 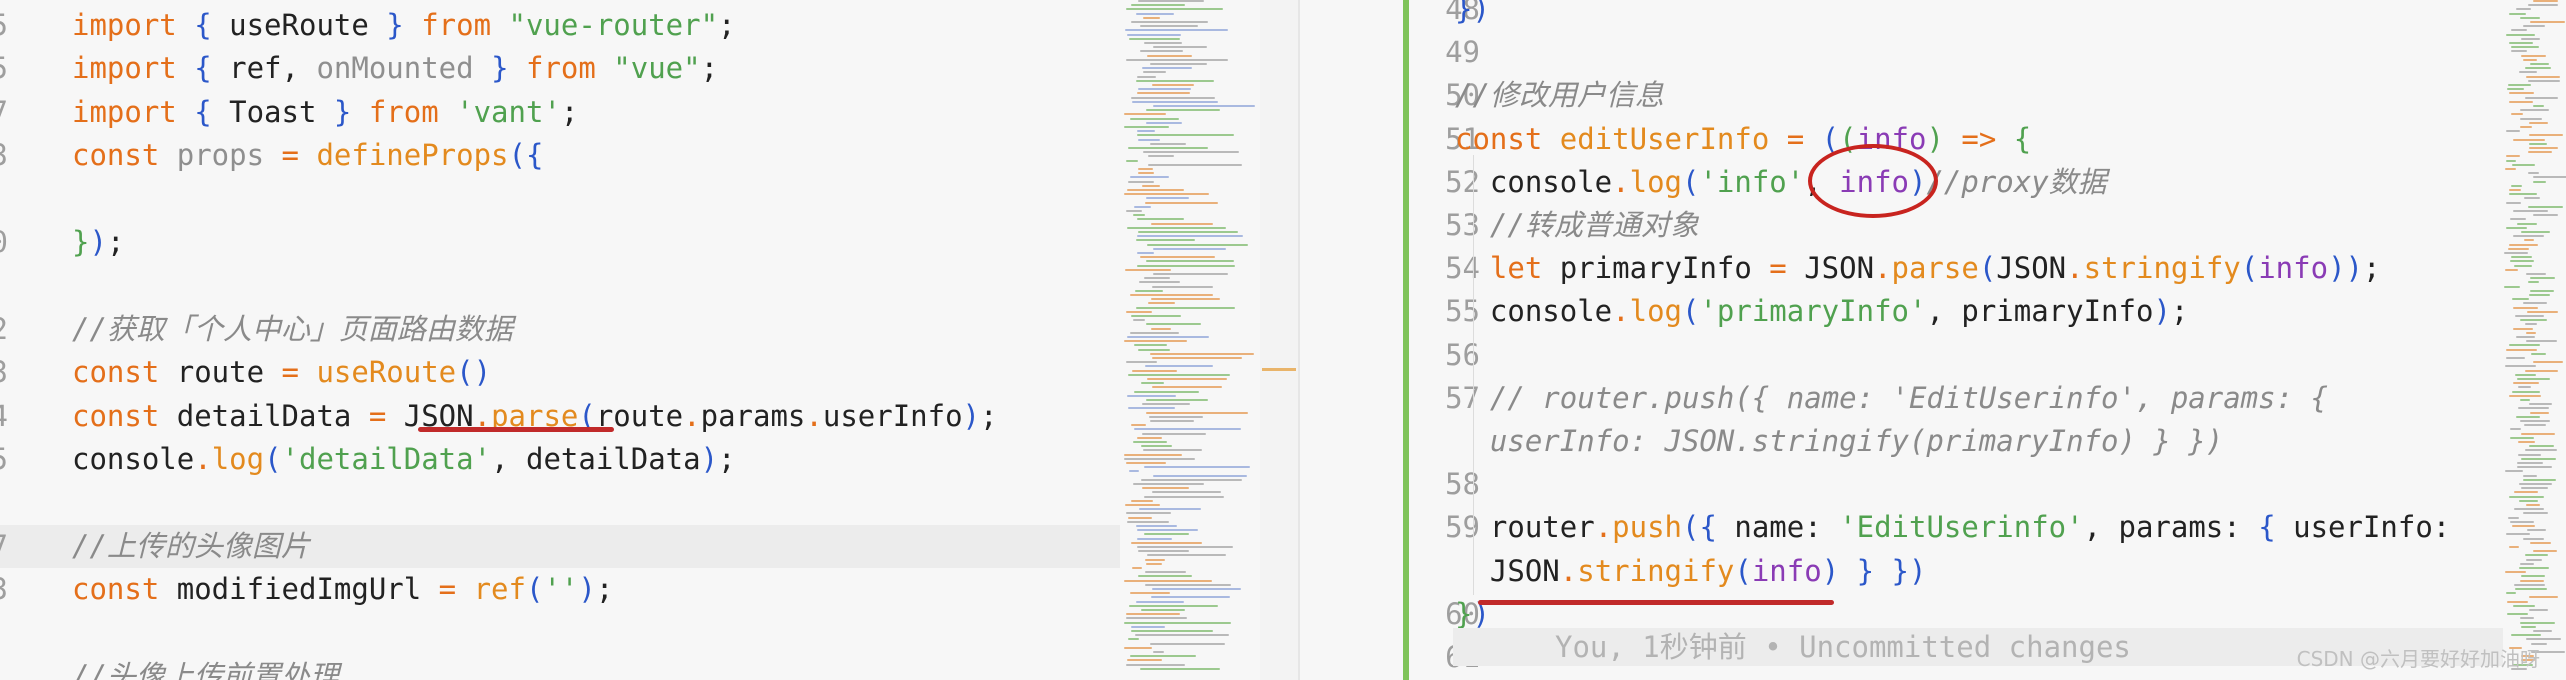 I want to click on code-line: 56, so click(x=1900, y=355).